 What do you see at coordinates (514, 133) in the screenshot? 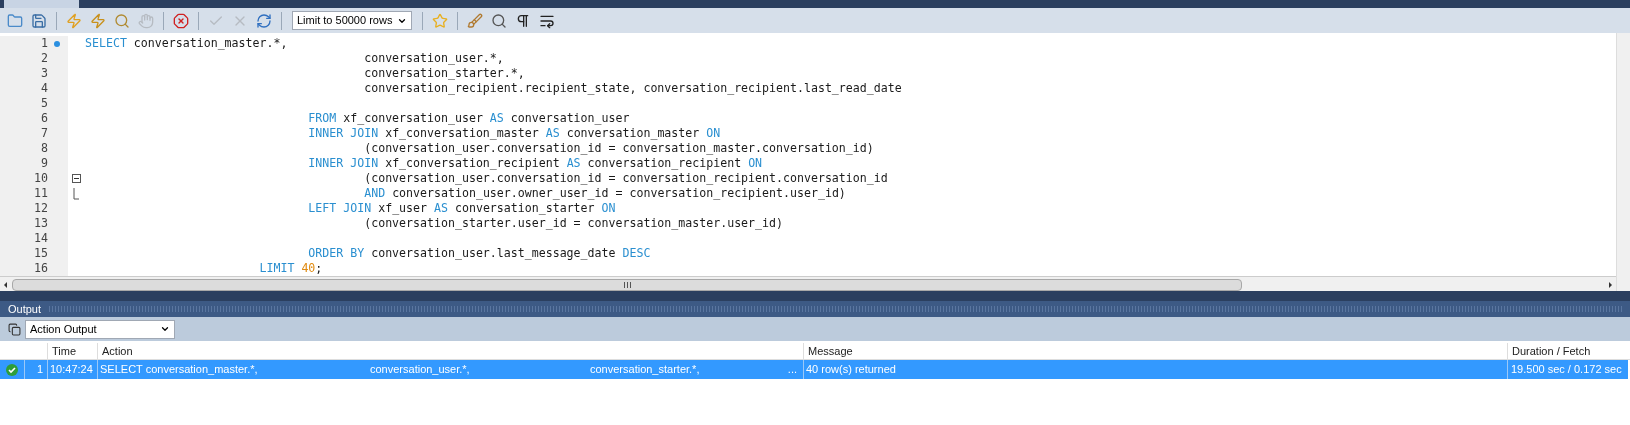
I see `code-line: INNER JOIN xf_conversation_master AS conversation_master ON` at bounding box center [514, 133].